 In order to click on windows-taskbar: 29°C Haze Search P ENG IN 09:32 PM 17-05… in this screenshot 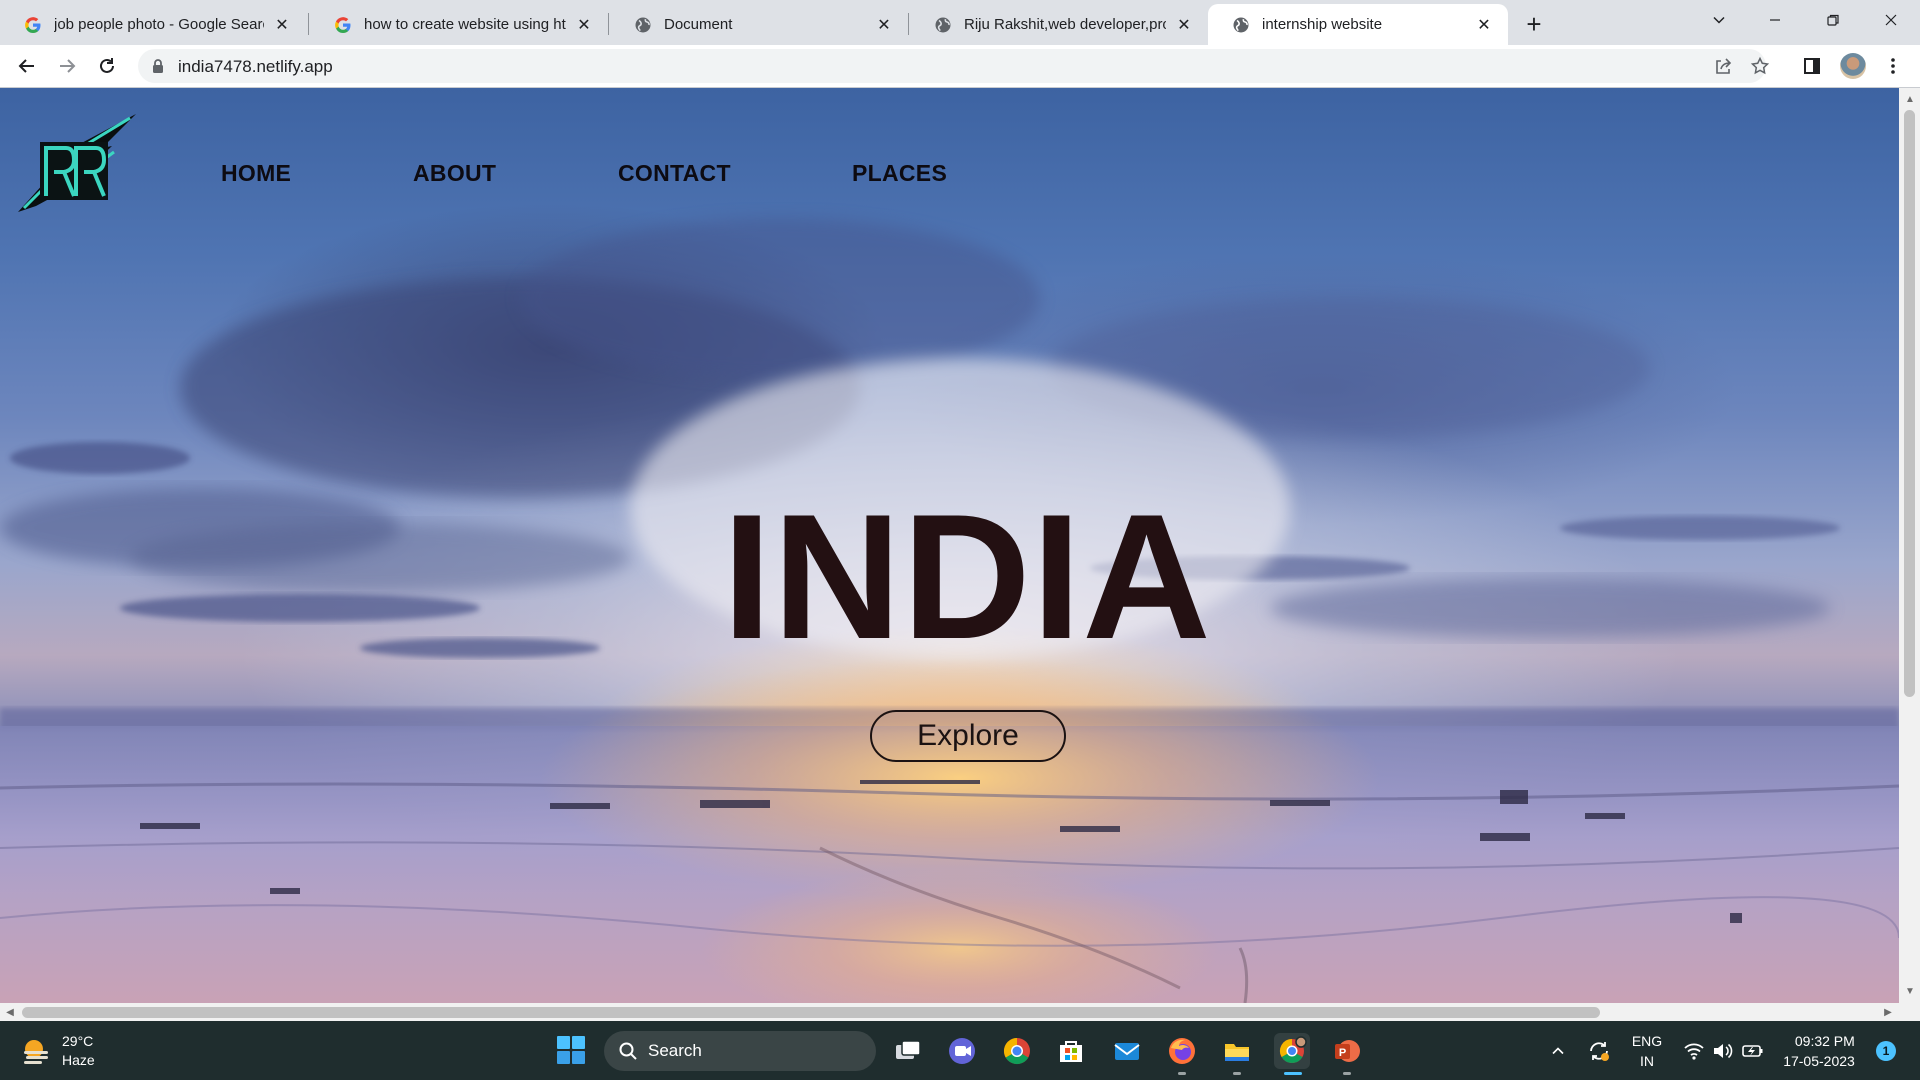, I will do `click(960, 1050)`.